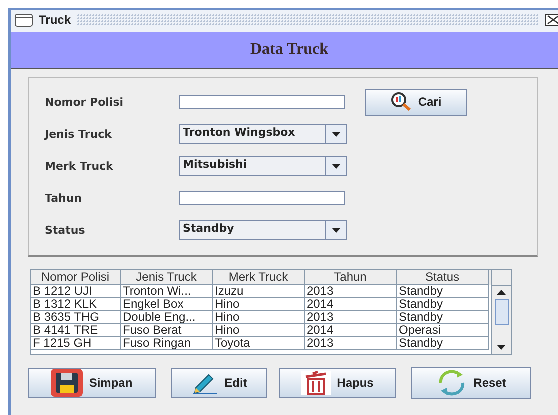 Image resolution: width=558 pixels, height=415 pixels. I want to click on scroll-up-icon, so click(501, 292).